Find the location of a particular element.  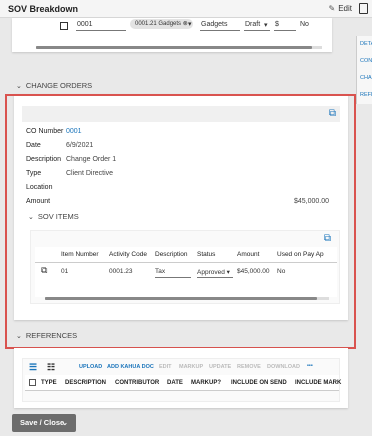

copy-icon is located at coordinates (363, 8).